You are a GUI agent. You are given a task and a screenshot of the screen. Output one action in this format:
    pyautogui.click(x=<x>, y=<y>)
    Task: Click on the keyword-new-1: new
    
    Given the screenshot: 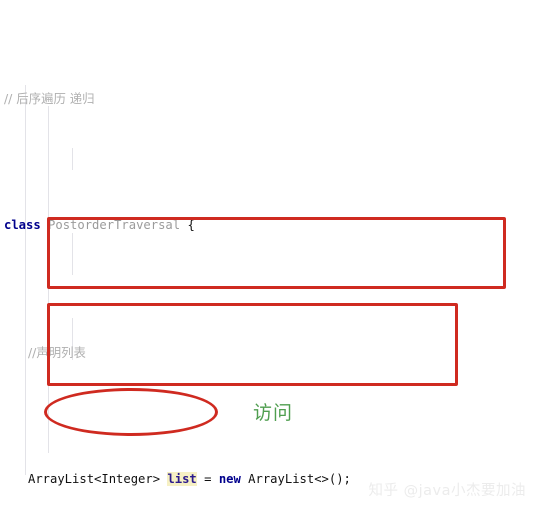 What is the action you would take?
    pyautogui.click(x=229, y=479)
    